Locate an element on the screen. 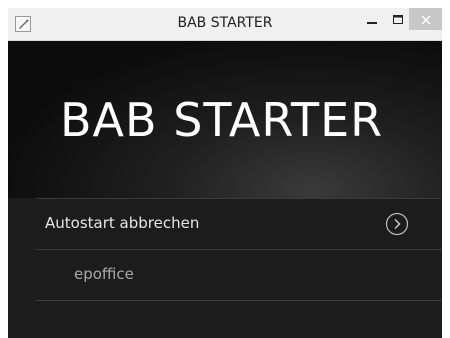 The width and height of the screenshot is (450, 338). title-bar: BAB STARTER is located at coordinates (225, 24).